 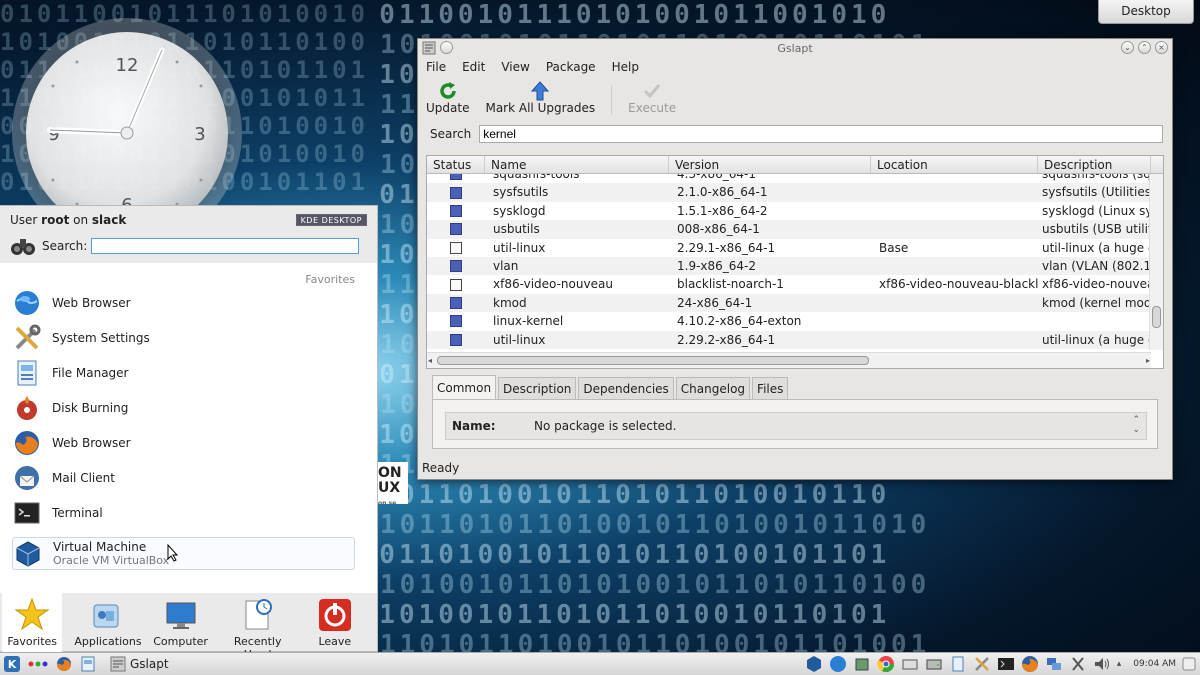 I want to click on pin-icon, so click(x=446, y=47).